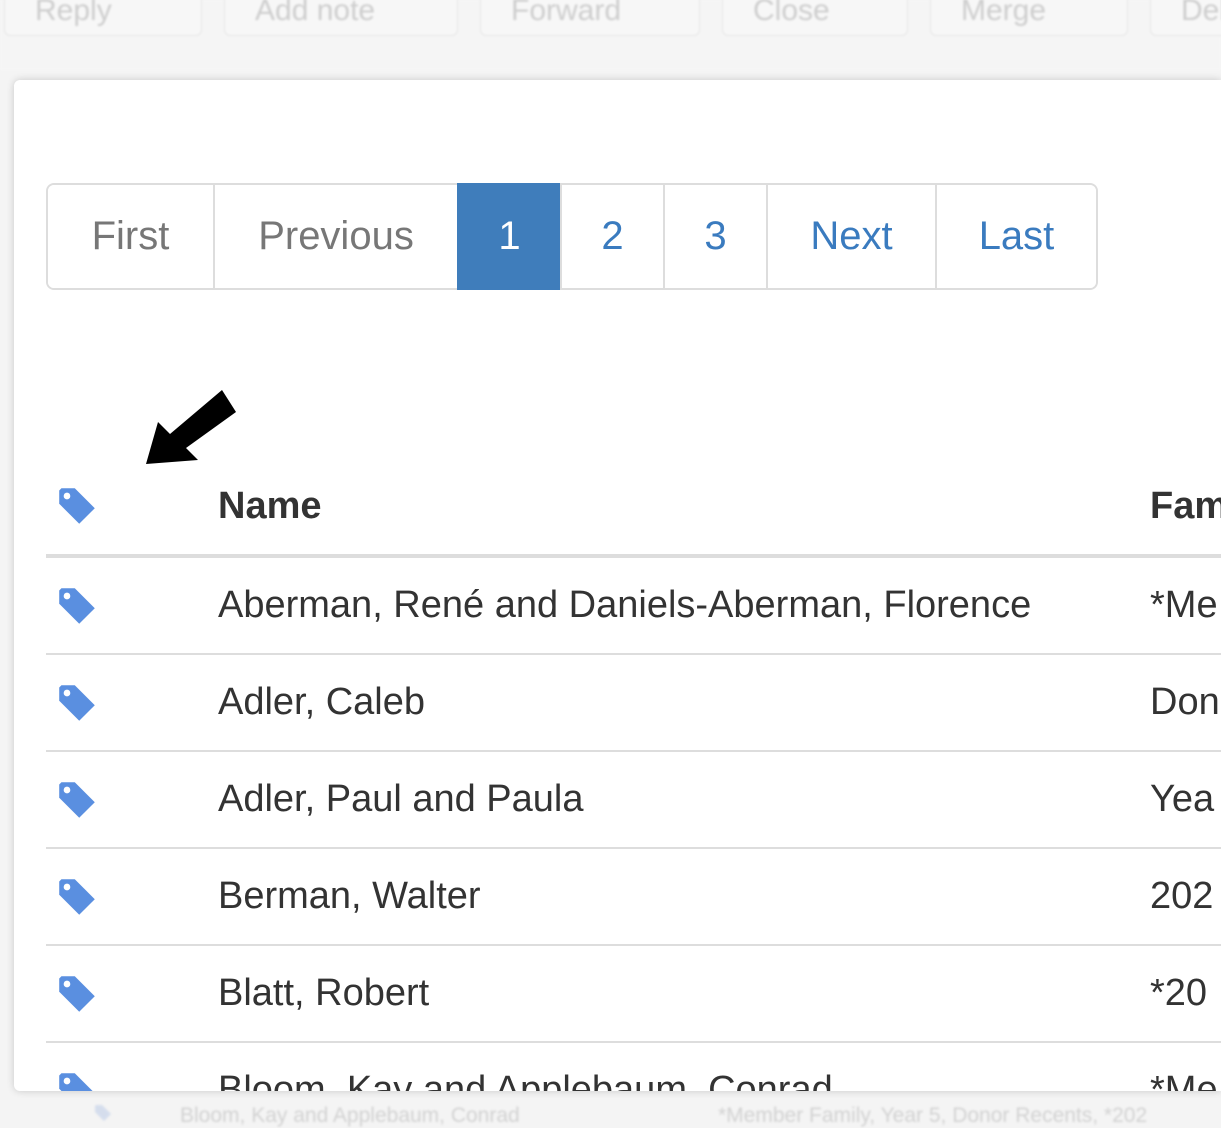  Describe the element at coordinates (684, 1066) in the screenshot. I see `name-cell: Bloom, Kay and Applebaum, Conrad` at that location.